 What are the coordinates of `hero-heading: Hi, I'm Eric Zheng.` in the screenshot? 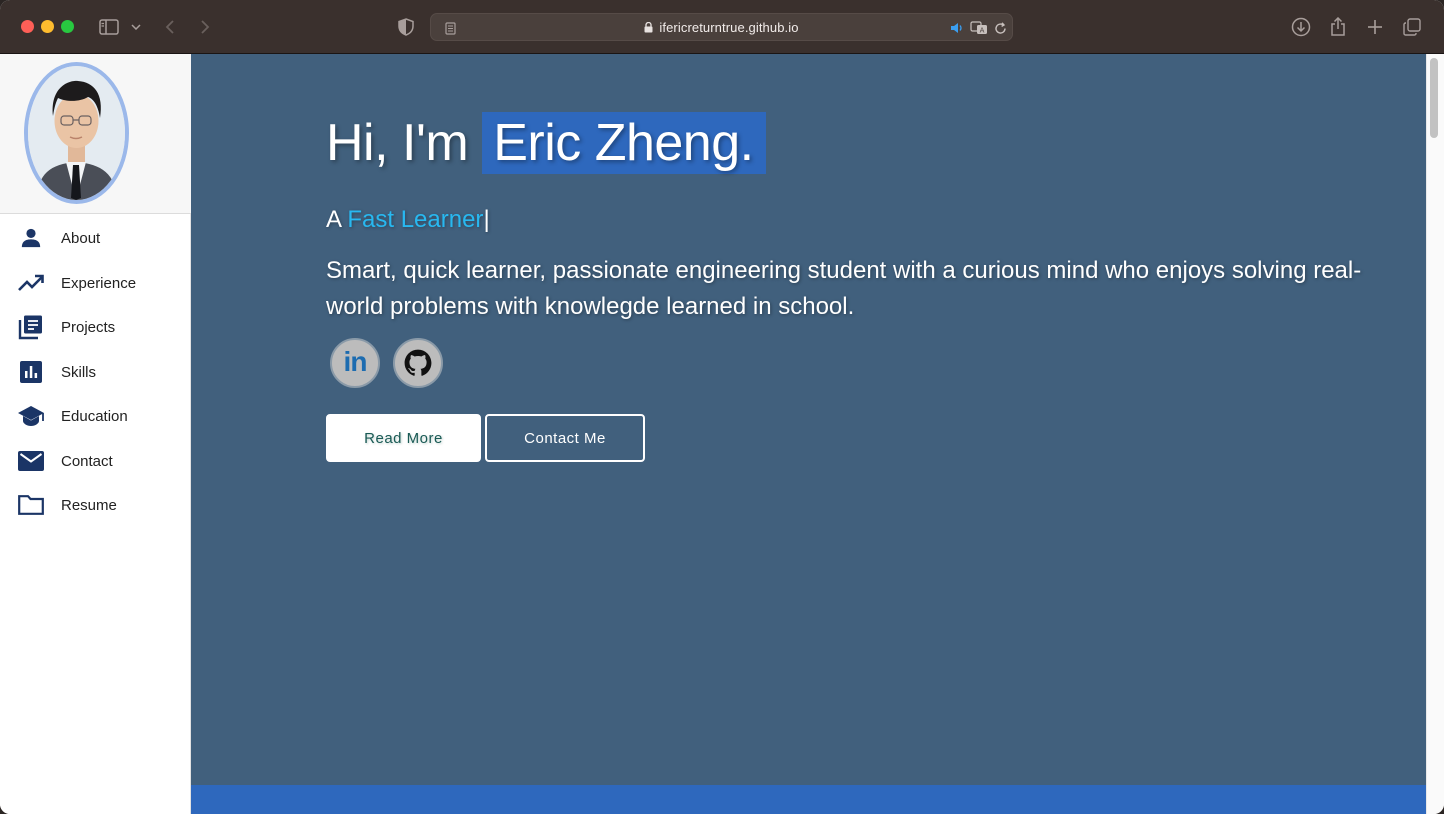 It's located at (546, 143).